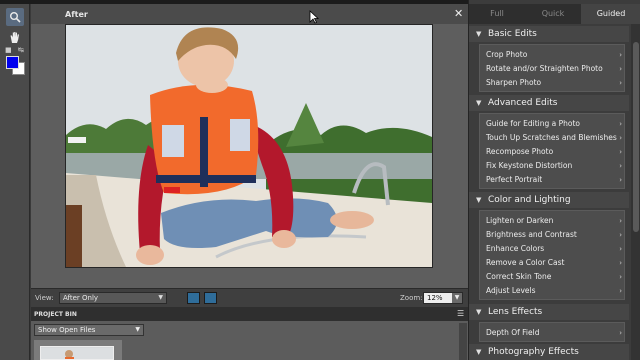 The width and height of the screenshot is (640, 360). Describe the element at coordinates (636, 137) in the screenshot. I see `scrollbar-thumb` at that location.